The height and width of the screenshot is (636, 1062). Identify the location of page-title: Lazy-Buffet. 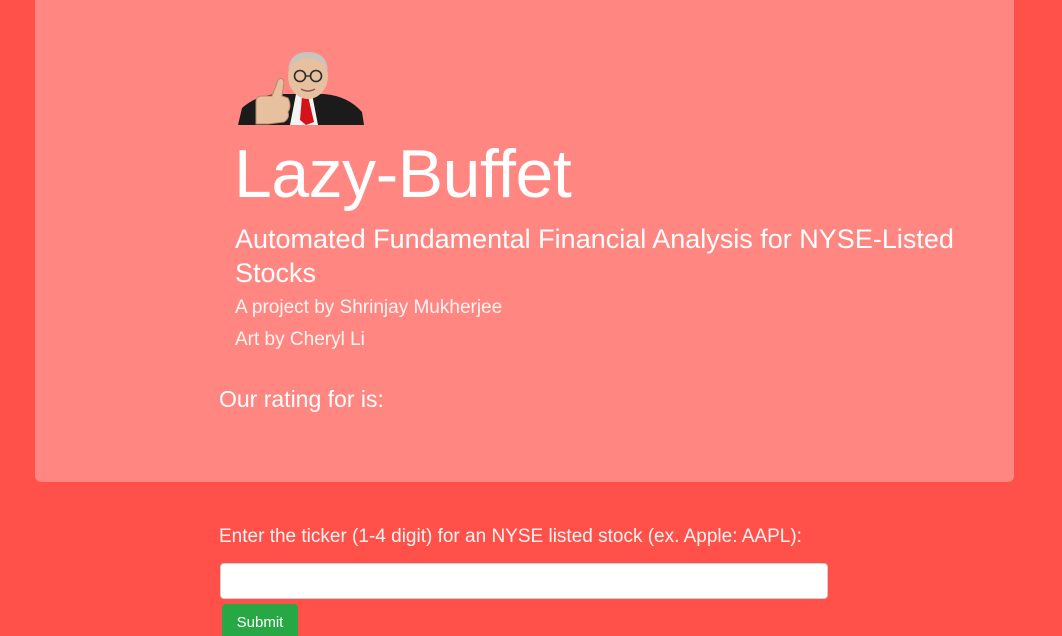
(403, 174).